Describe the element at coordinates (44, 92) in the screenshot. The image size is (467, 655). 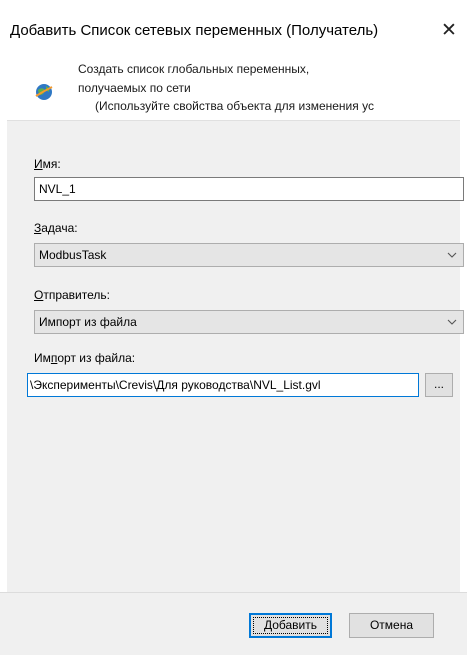
I see `globe-icon` at that location.